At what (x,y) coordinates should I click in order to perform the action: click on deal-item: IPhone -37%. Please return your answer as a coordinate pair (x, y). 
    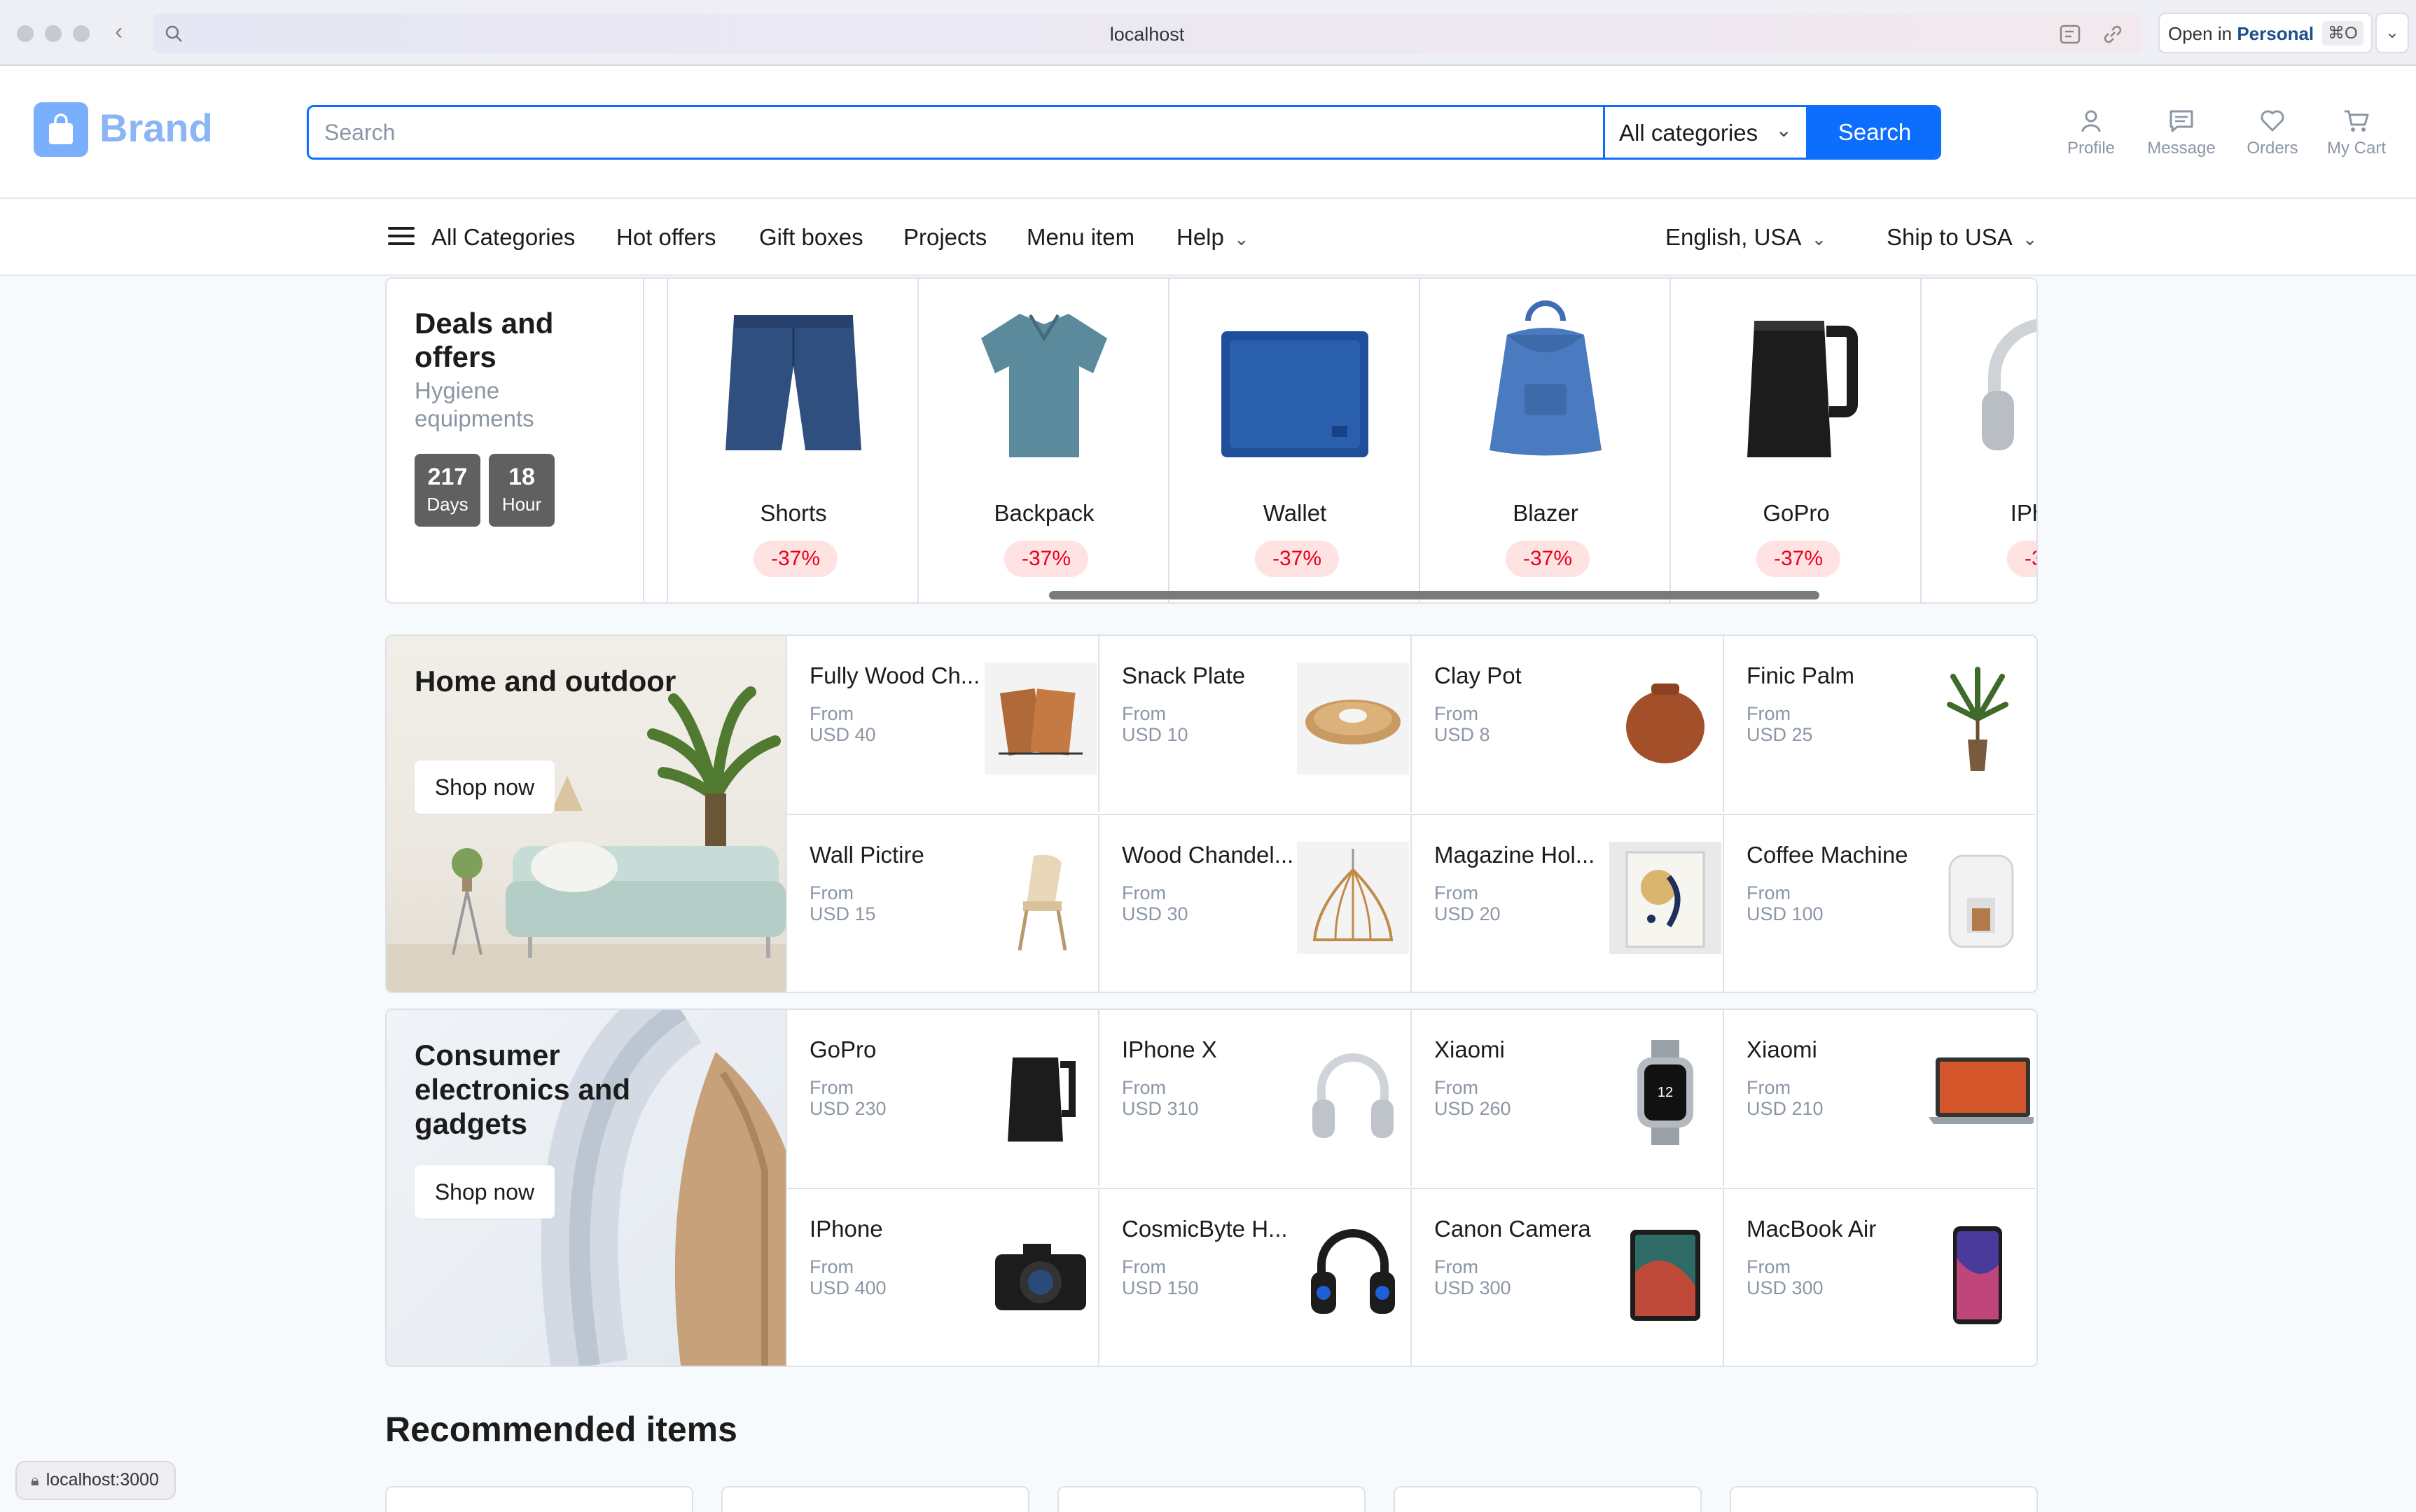
    Looking at the image, I should click on (1978, 441).